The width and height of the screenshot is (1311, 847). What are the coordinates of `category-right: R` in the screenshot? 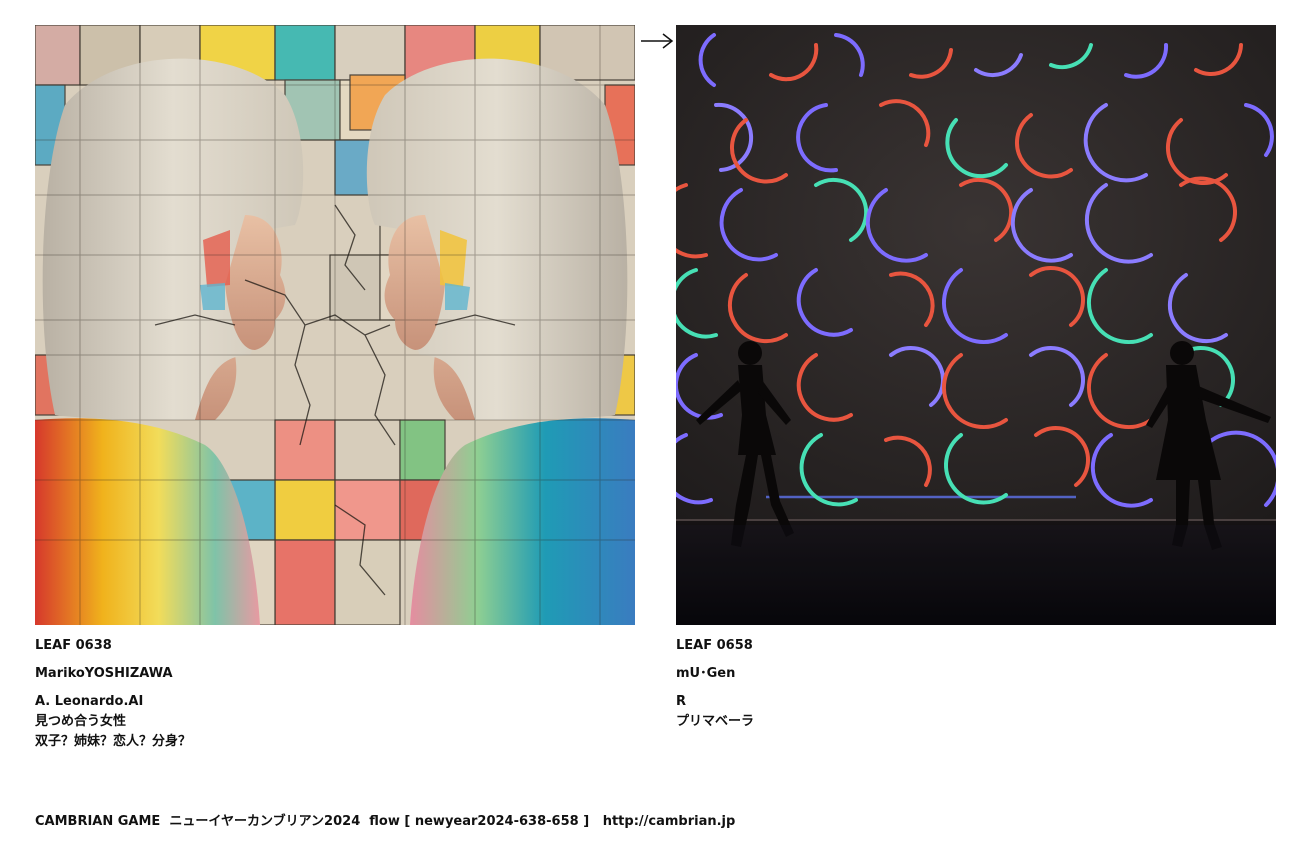 It's located at (681, 701).